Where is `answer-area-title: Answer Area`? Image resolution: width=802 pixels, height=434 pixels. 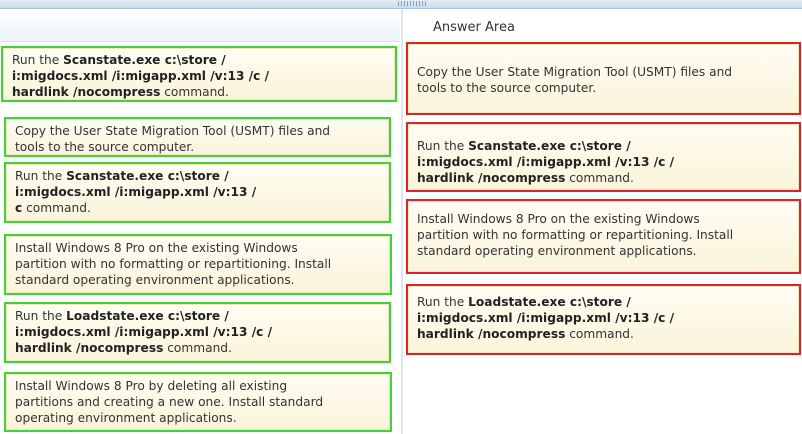 answer-area-title: Answer Area is located at coordinates (474, 27).